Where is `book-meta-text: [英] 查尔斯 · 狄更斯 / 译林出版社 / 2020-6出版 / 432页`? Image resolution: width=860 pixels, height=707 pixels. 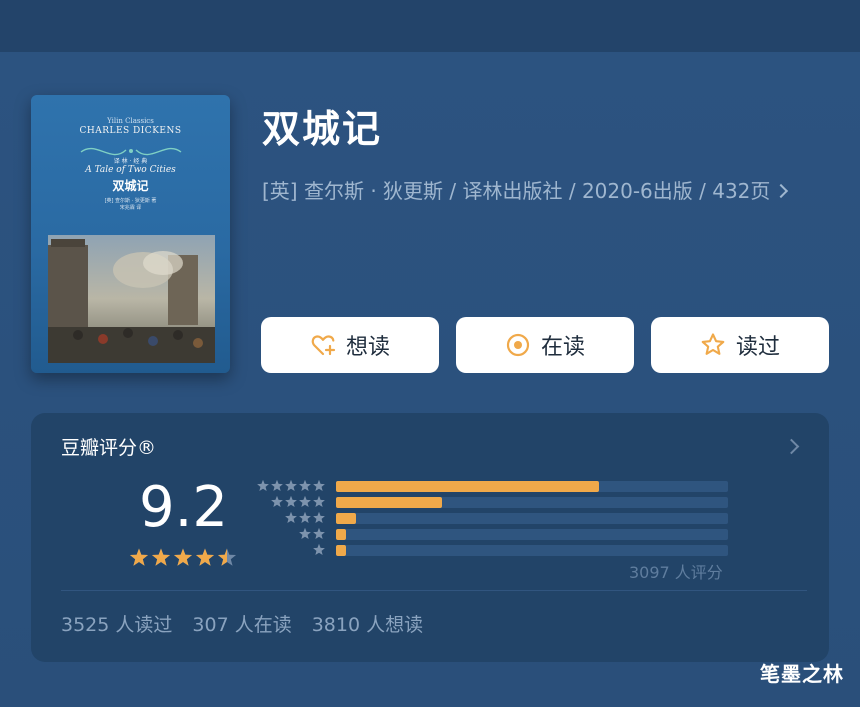
book-meta-text: [英] 查尔斯 · 狄更斯 / 译林出版社 / 2020-6出版 / 432页 is located at coordinates (516, 191).